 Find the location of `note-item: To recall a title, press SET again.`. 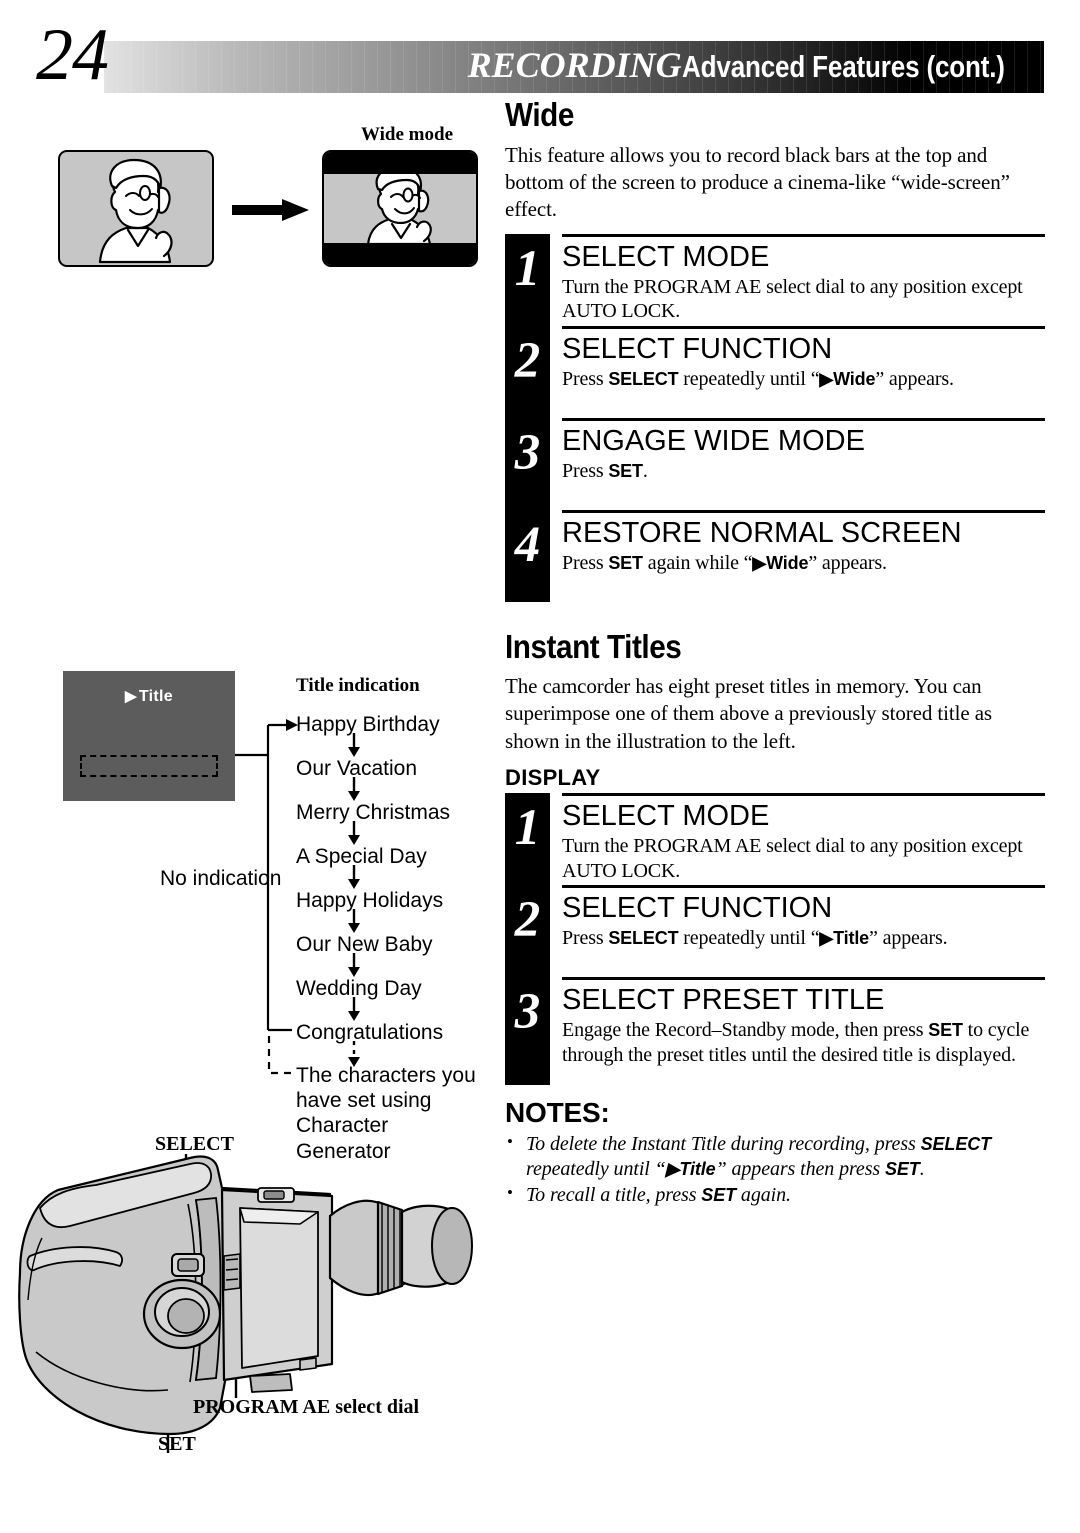

note-item: To recall a title, press SET again. is located at coordinates (775, 1195).